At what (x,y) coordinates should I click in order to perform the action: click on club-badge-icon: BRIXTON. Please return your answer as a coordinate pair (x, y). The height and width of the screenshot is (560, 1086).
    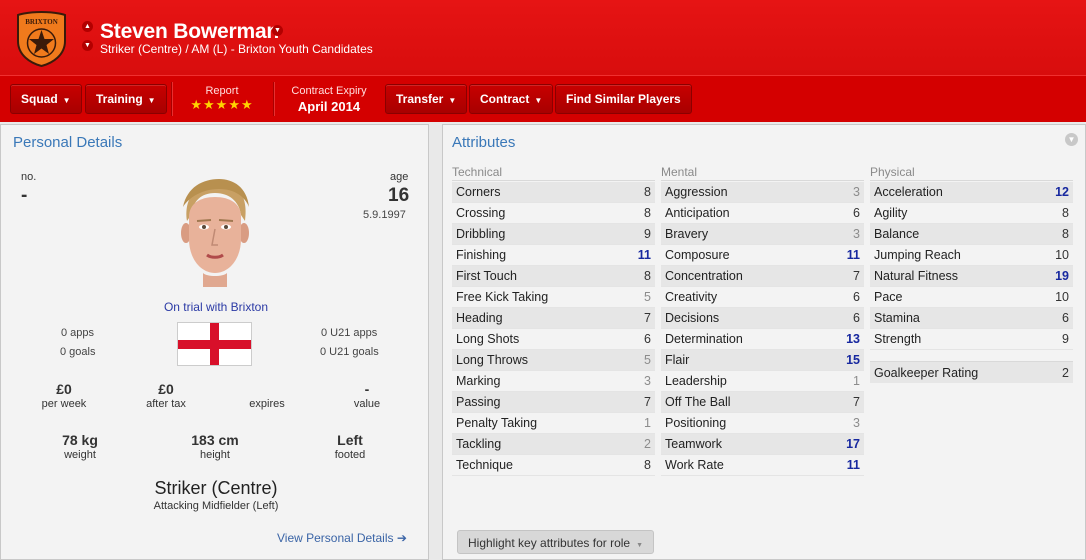
    Looking at the image, I should click on (41, 39).